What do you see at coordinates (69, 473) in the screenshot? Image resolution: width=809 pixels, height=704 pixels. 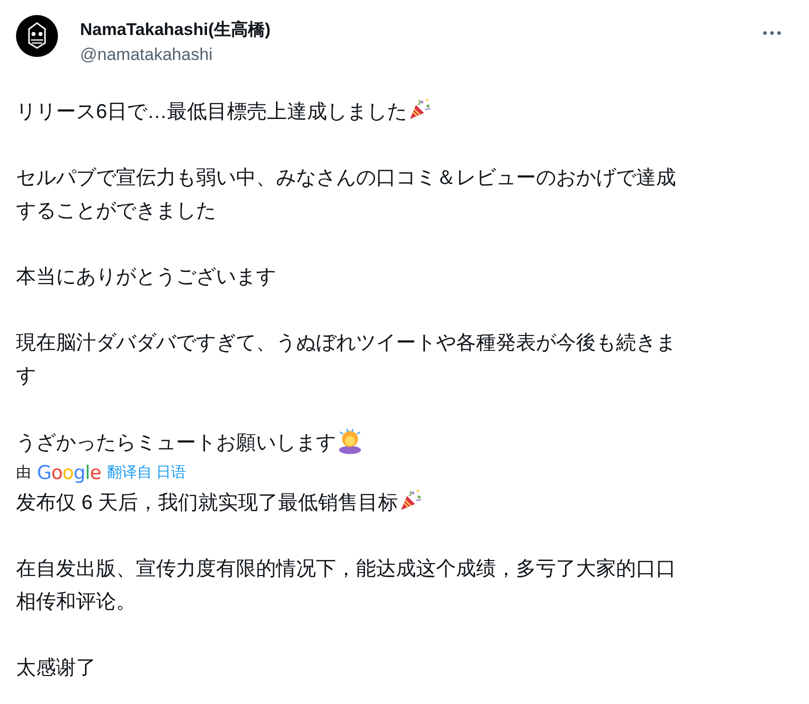 I see `google-logo: Google` at bounding box center [69, 473].